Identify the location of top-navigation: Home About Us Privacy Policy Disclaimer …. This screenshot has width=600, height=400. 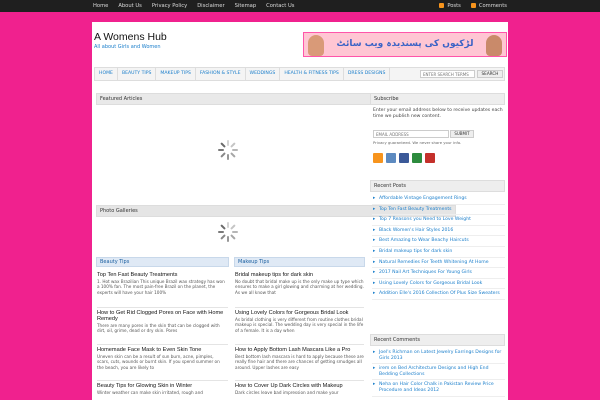
(193, 6).